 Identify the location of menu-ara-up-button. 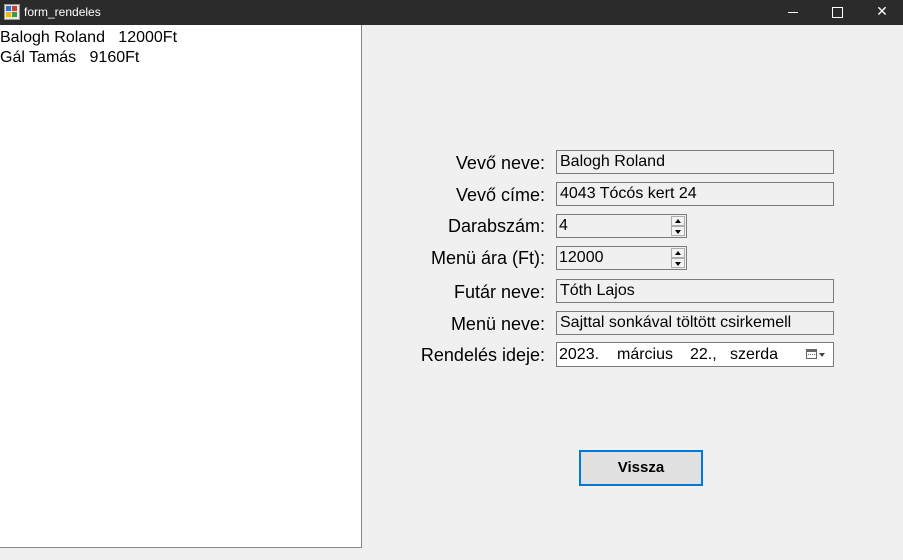
(678, 253).